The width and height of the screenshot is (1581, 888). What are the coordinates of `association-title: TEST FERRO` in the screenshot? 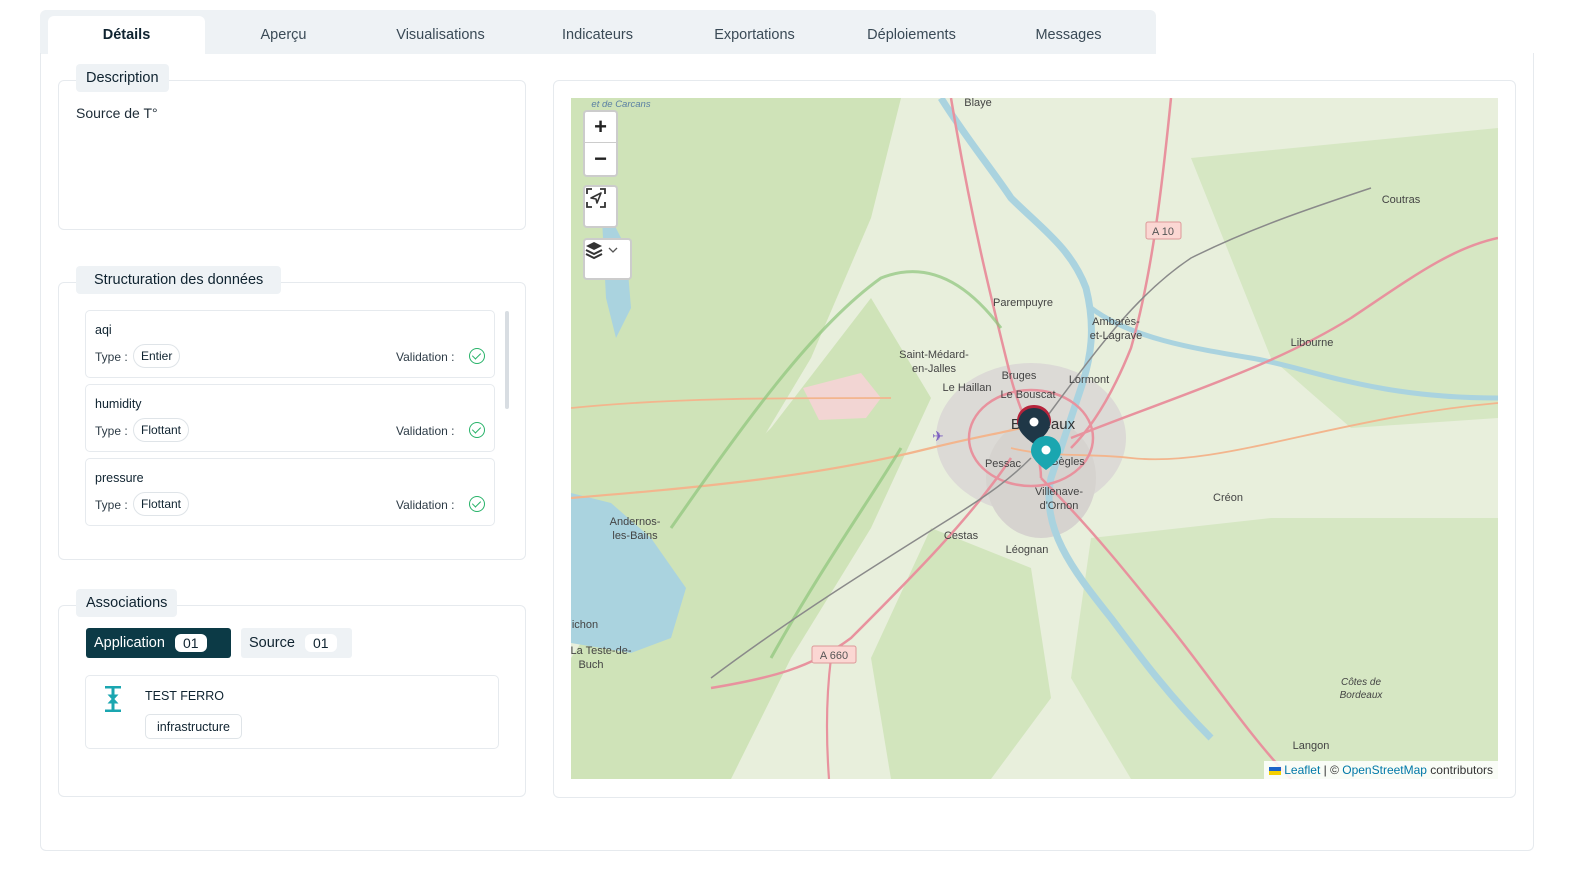 It's located at (184, 696).